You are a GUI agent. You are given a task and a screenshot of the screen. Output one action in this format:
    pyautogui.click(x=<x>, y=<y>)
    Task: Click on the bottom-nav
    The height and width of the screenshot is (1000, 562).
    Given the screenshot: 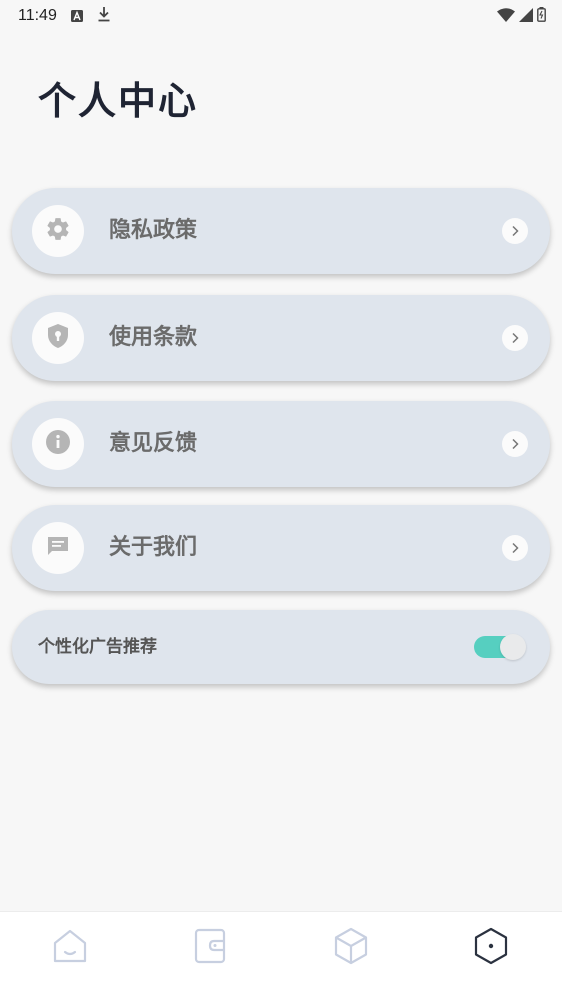 What is the action you would take?
    pyautogui.click(x=281, y=955)
    